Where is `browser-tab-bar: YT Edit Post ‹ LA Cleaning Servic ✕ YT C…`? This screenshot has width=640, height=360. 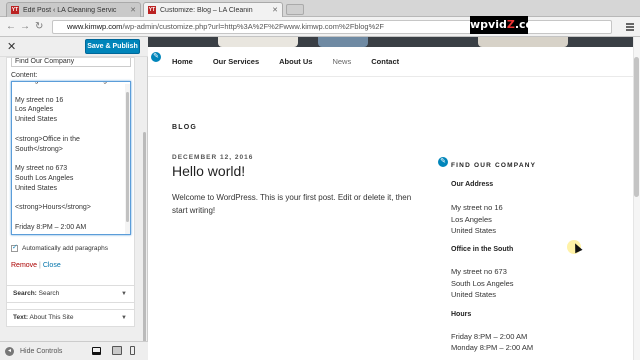 browser-tab-bar: YT Edit Post ‹ LA Cleaning Servic ✕ YT C… is located at coordinates (320, 8).